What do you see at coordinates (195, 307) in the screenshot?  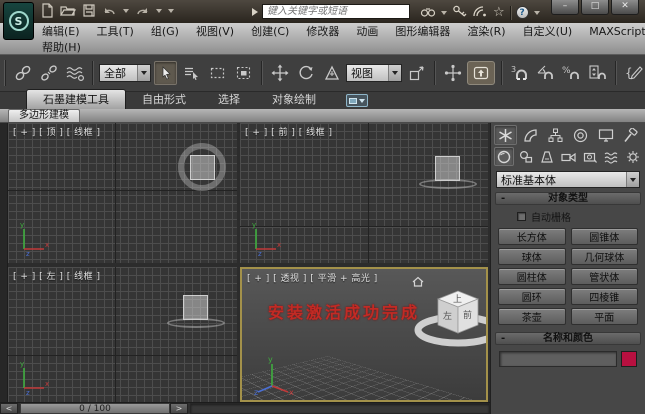 I see `viewcube-left-face` at bounding box center [195, 307].